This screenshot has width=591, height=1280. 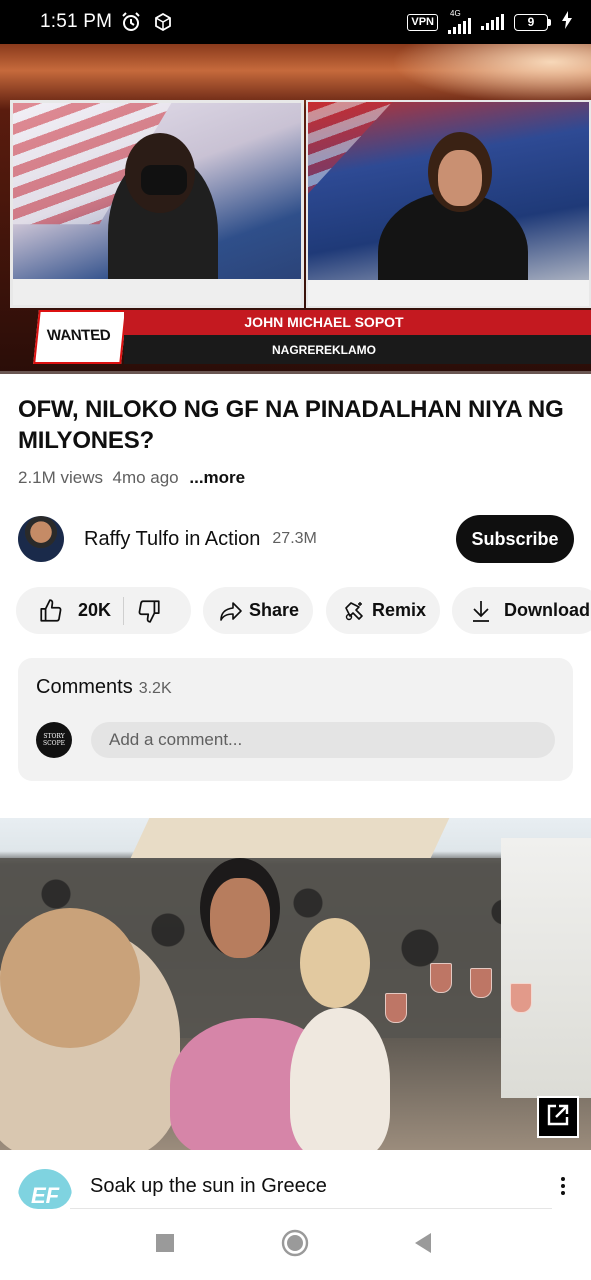 I want to click on battery-icon: 9, so click(x=532, y=22).